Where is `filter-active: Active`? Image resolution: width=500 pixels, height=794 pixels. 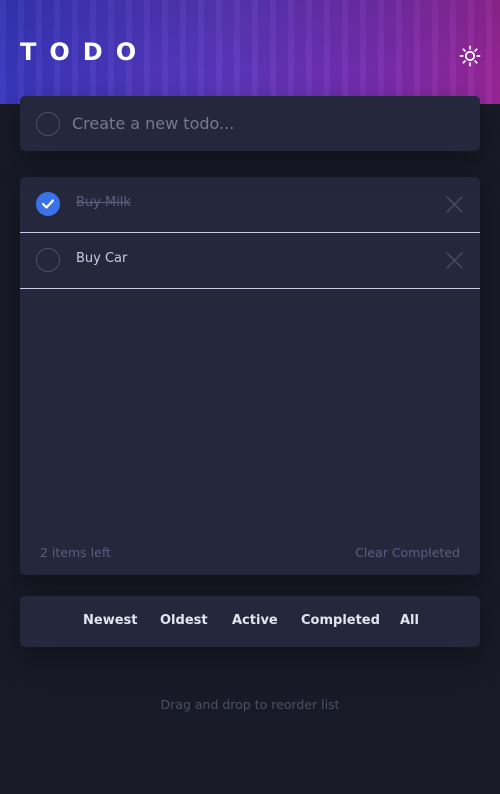 filter-active: Active is located at coordinates (255, 620).